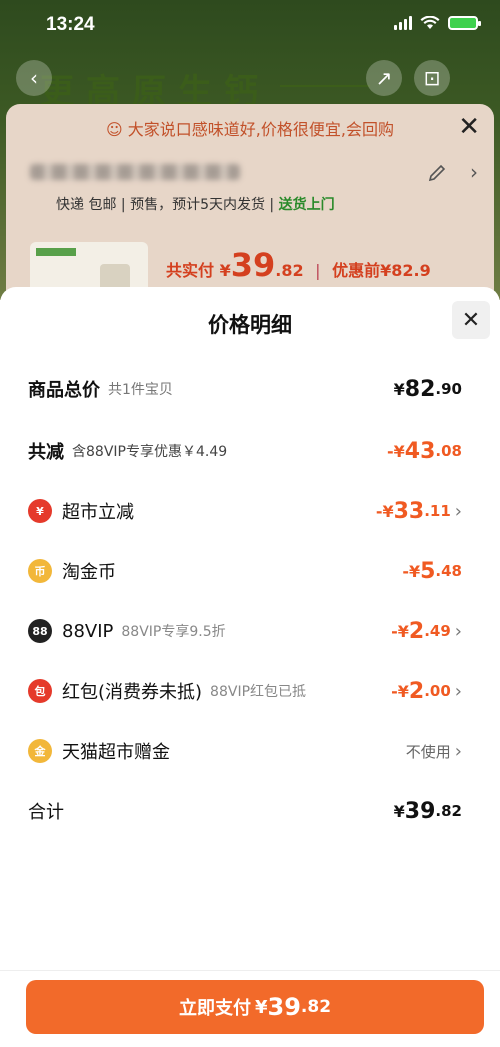 The height and width of the screenshot is (1047, 500). What do you see at coordinates (403, 23) in the screenshot?
I see `cellular-signal-icon` at bounding box center [403, 23].